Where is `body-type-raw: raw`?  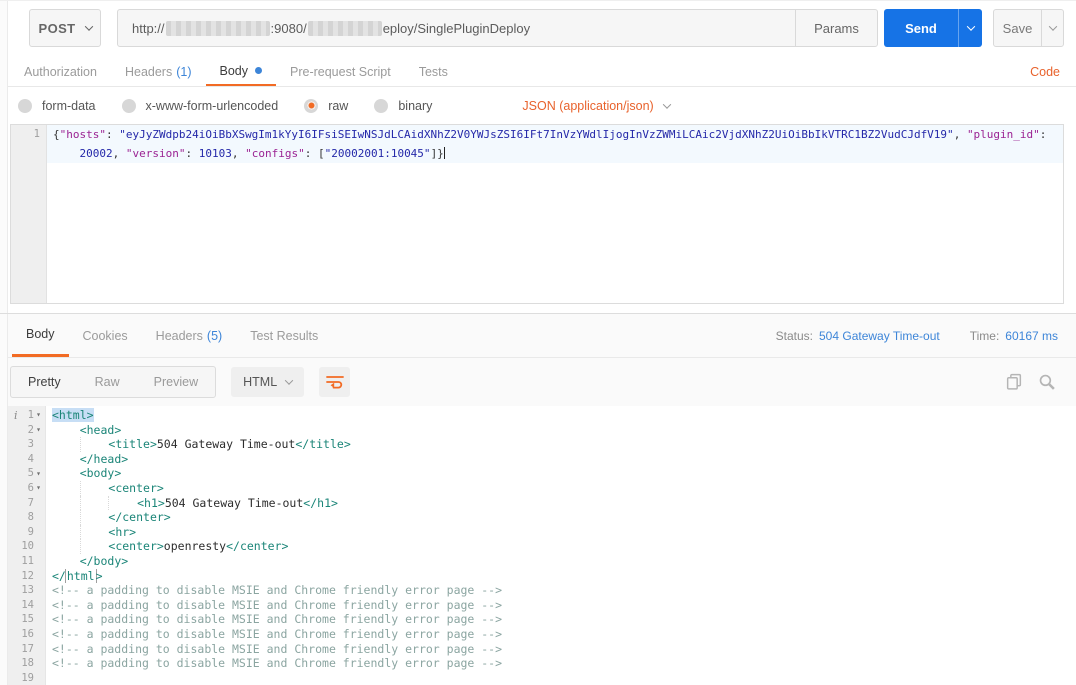
body-type-raw: raw is located at coordinates (326, 105).